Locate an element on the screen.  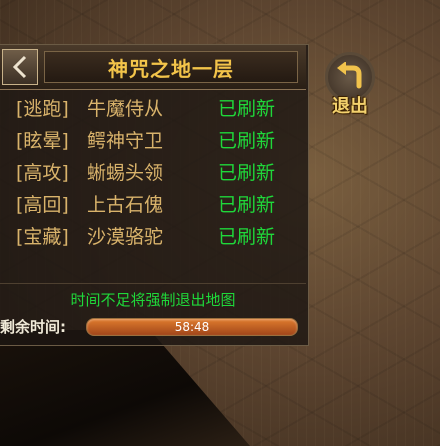
boss-row: [眩晕] 鳄神守卫 已刷新 is located at coordinates (153, 139).